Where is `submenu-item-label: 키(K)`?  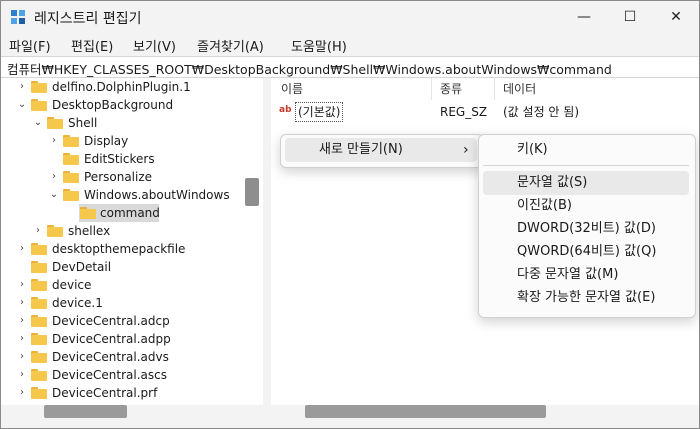 submenu-item-label: 키(K) is located at coordinates (532, 149).